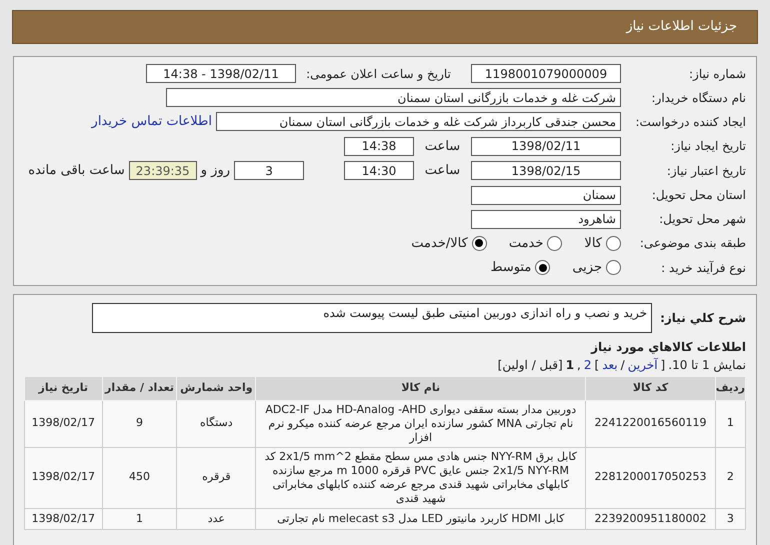 The image size is (770, 545). What do you see at coordinates (588, 365) in the screenshot?
I see `pagination-link: 2` at bounding box center [588, 365].